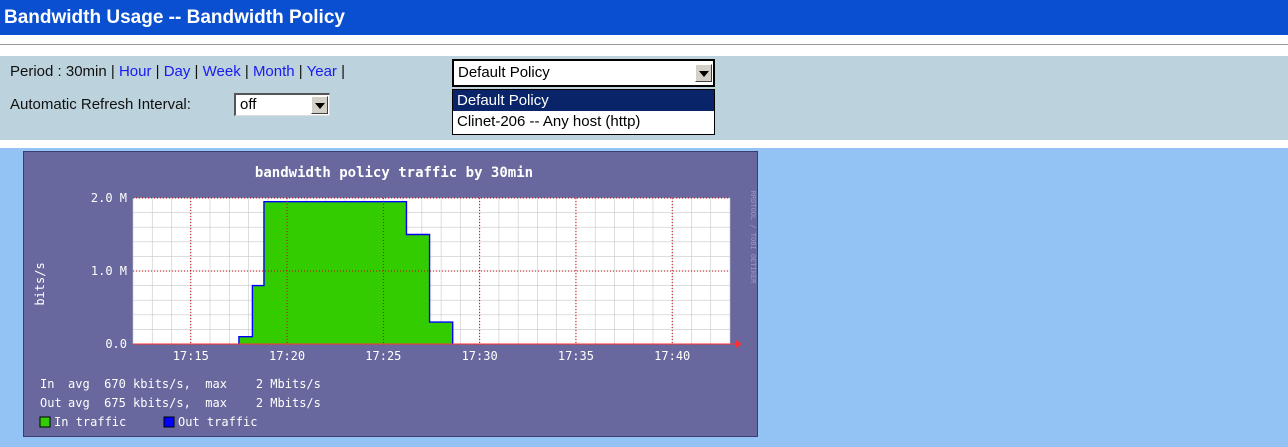 Image resolution: width=1288 pixels, height=447 pixels. I want to click on x-tick-label: 17:30, so click(480, 356).